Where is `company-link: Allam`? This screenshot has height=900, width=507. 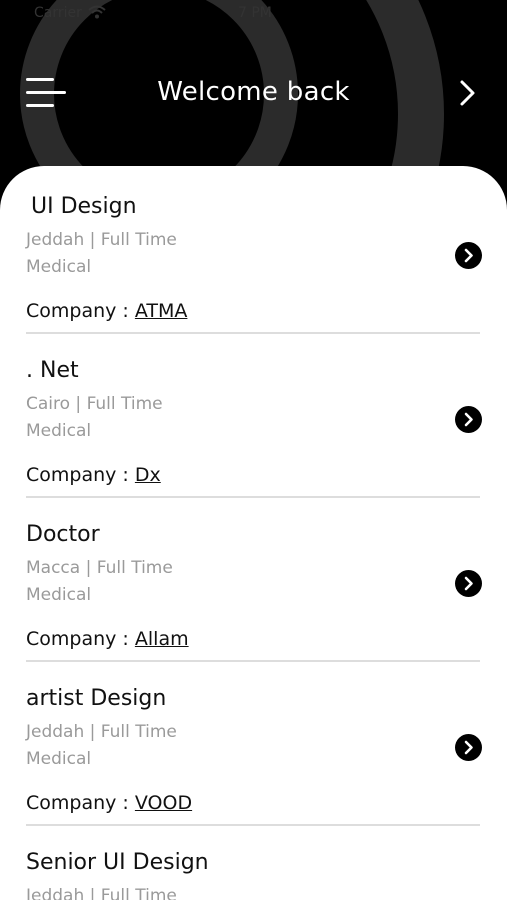
company-link: Allam is located at coordinates (162, 639).